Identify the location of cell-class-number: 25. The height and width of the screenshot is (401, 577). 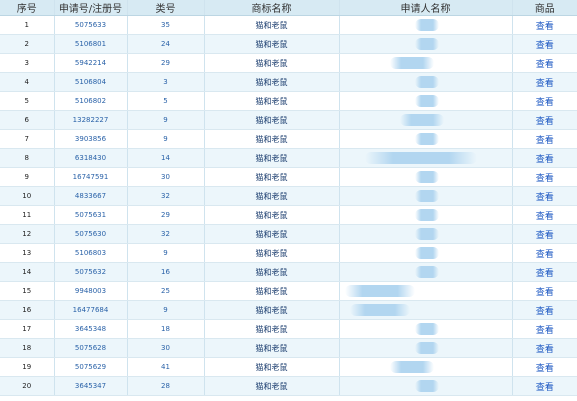
(166, 291).